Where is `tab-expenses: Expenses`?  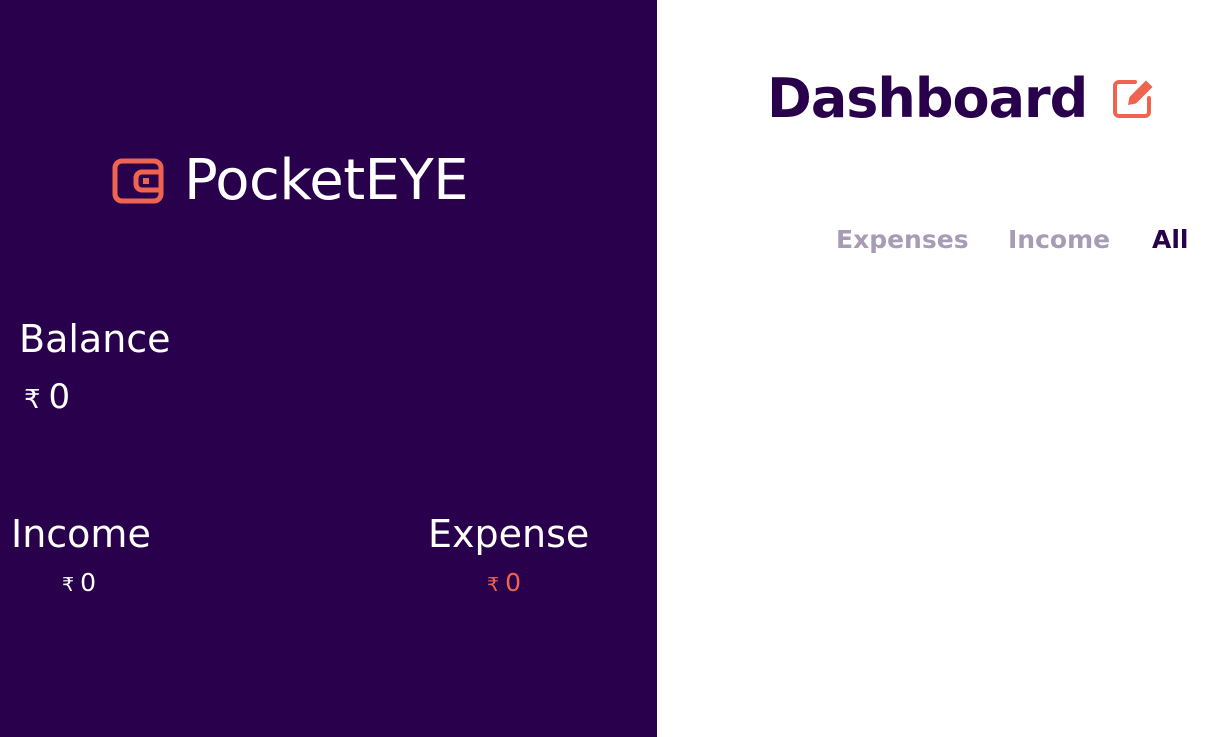
tab-expenses: Expenses is located at coordinates (902, 240).